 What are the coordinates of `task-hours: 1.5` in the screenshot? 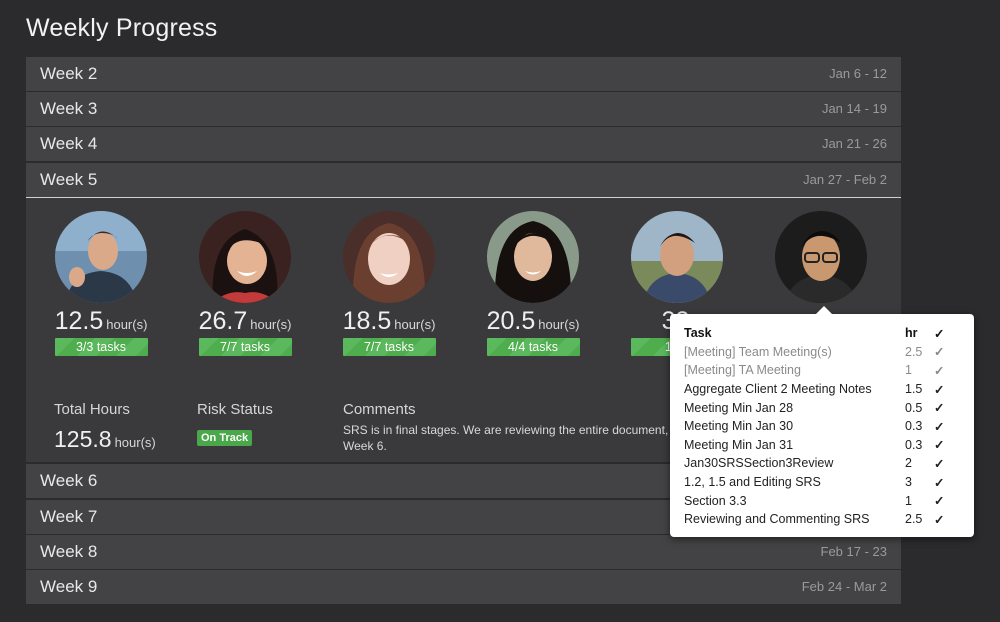 It's located at (914, 389).